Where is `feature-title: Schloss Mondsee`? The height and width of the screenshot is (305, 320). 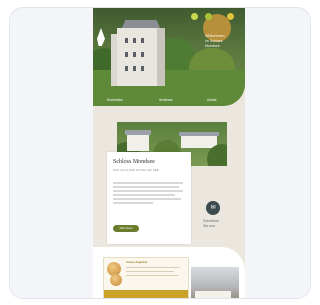 feature-title: Schloss Mondsee is located at coordinates (134, 162).